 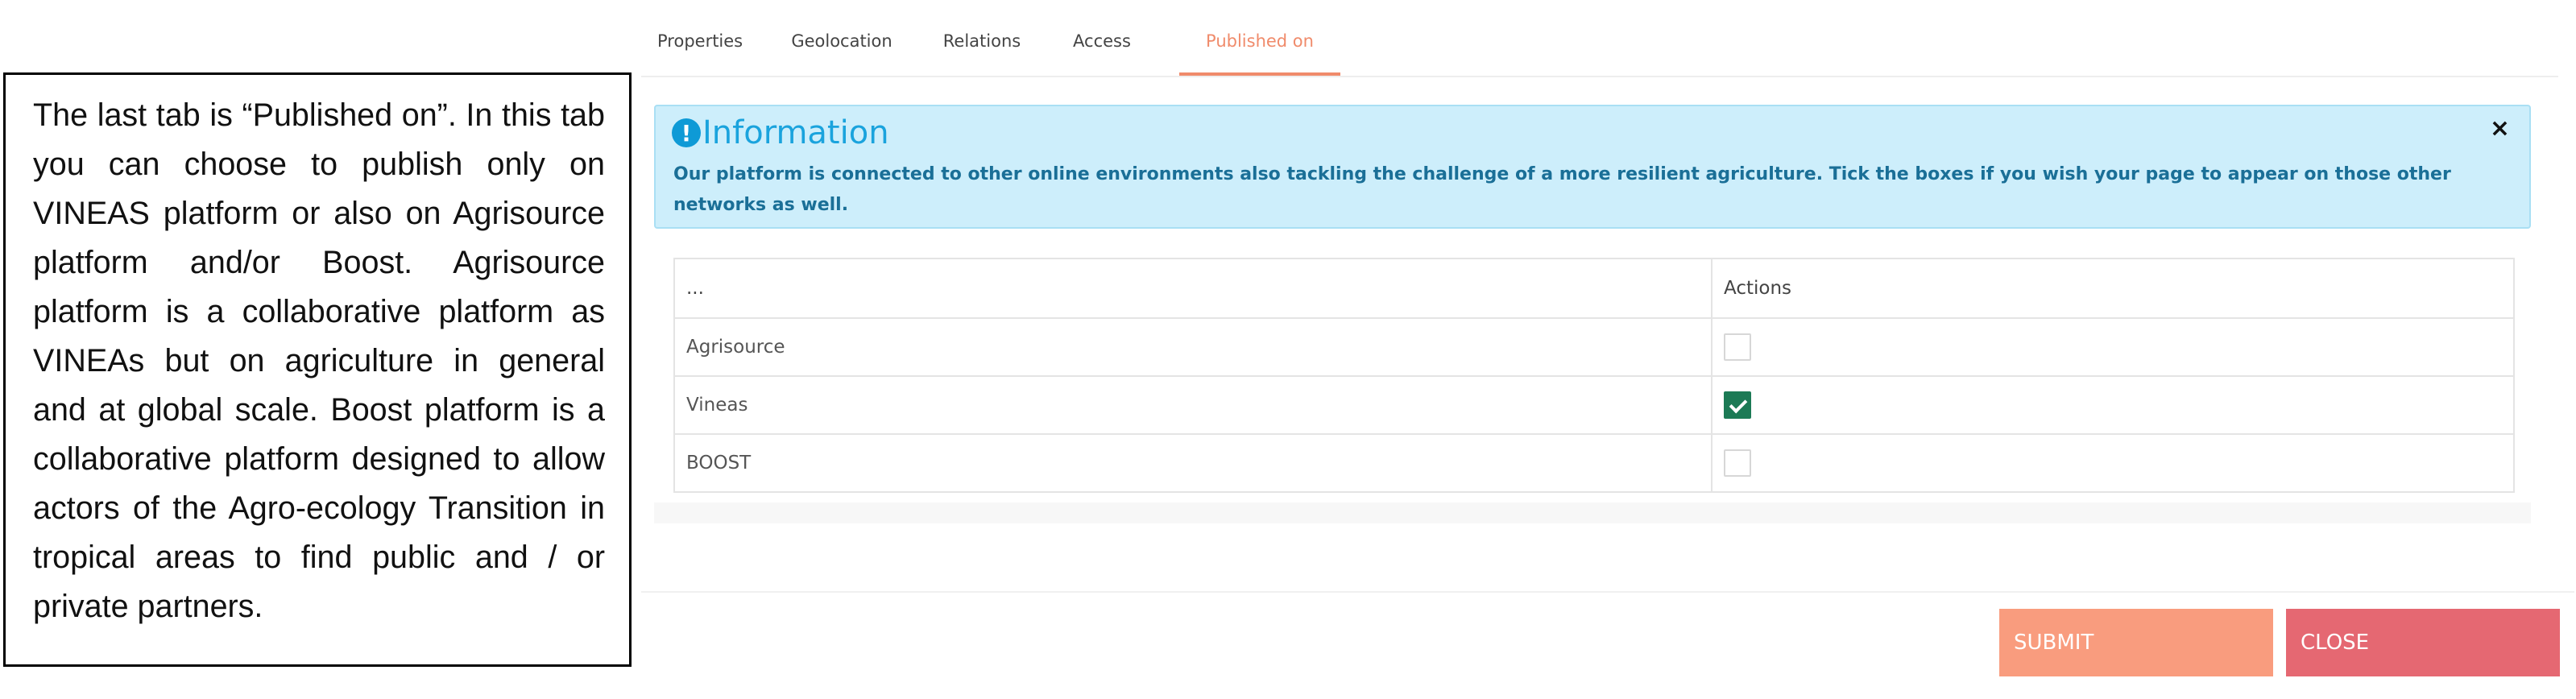 I want to click on column-header-actions: Actions, so click(x=2113, y=288).